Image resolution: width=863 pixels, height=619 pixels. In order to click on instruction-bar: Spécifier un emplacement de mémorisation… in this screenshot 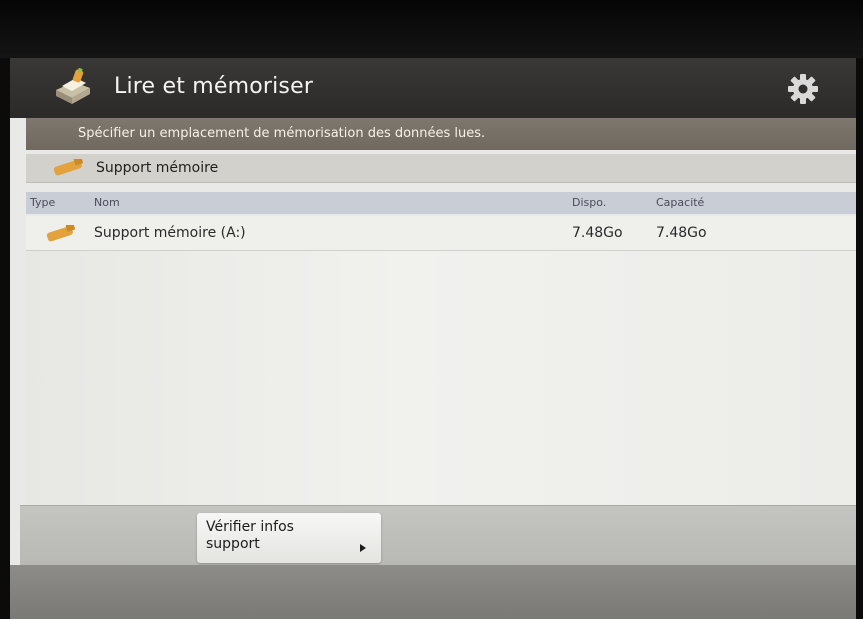, I will do `click(441, 134)`.